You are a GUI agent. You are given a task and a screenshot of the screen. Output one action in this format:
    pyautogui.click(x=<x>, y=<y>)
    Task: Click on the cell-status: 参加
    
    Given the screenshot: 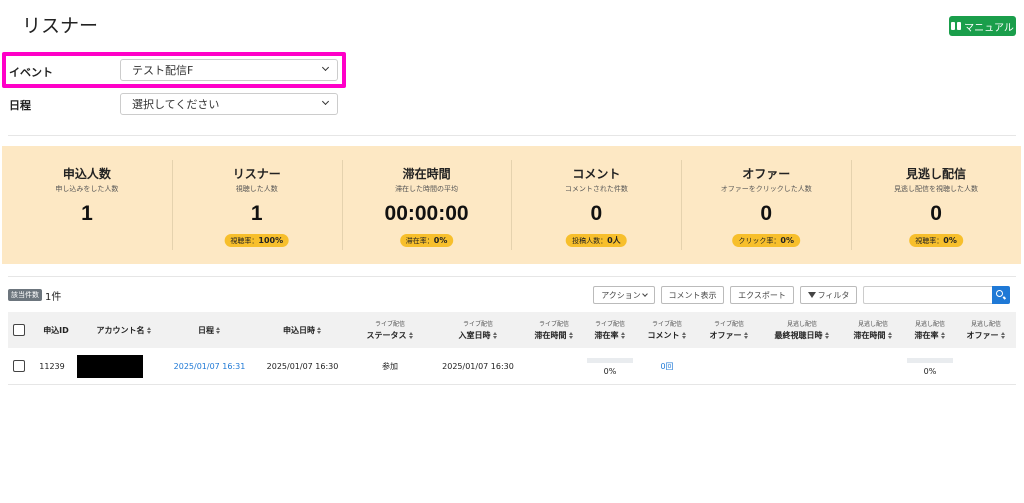 What is the action you would take?
    pyautogui.click(x=390, y=366)
    